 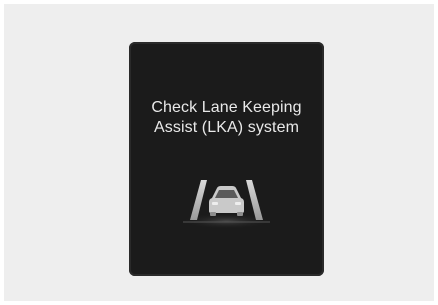 What do you see at coordinates (226, 118) in the screenshot?
I see `warning-message: Check Lane Keeping Assist (LKA) system` at bounding box center [226, 118].